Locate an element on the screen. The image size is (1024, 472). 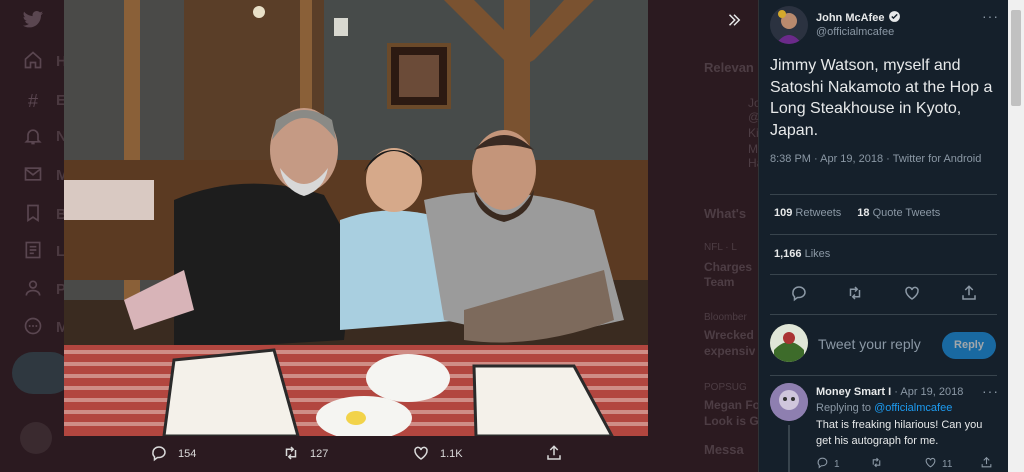
photo-reply-count: 154 is located at coordinates (187, 454).